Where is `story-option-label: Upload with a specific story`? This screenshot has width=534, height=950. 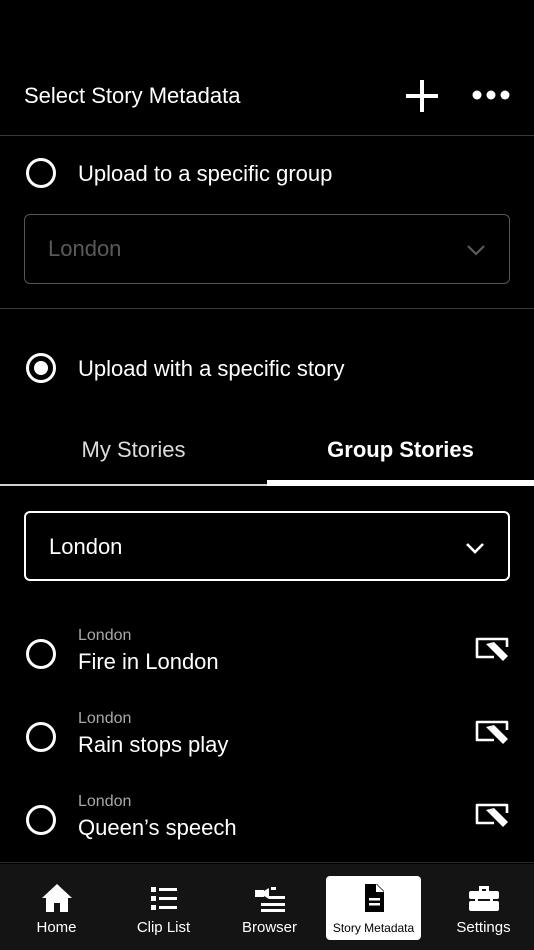 story-option-label: Upload with a specific story is located at coordinates (211, 368).